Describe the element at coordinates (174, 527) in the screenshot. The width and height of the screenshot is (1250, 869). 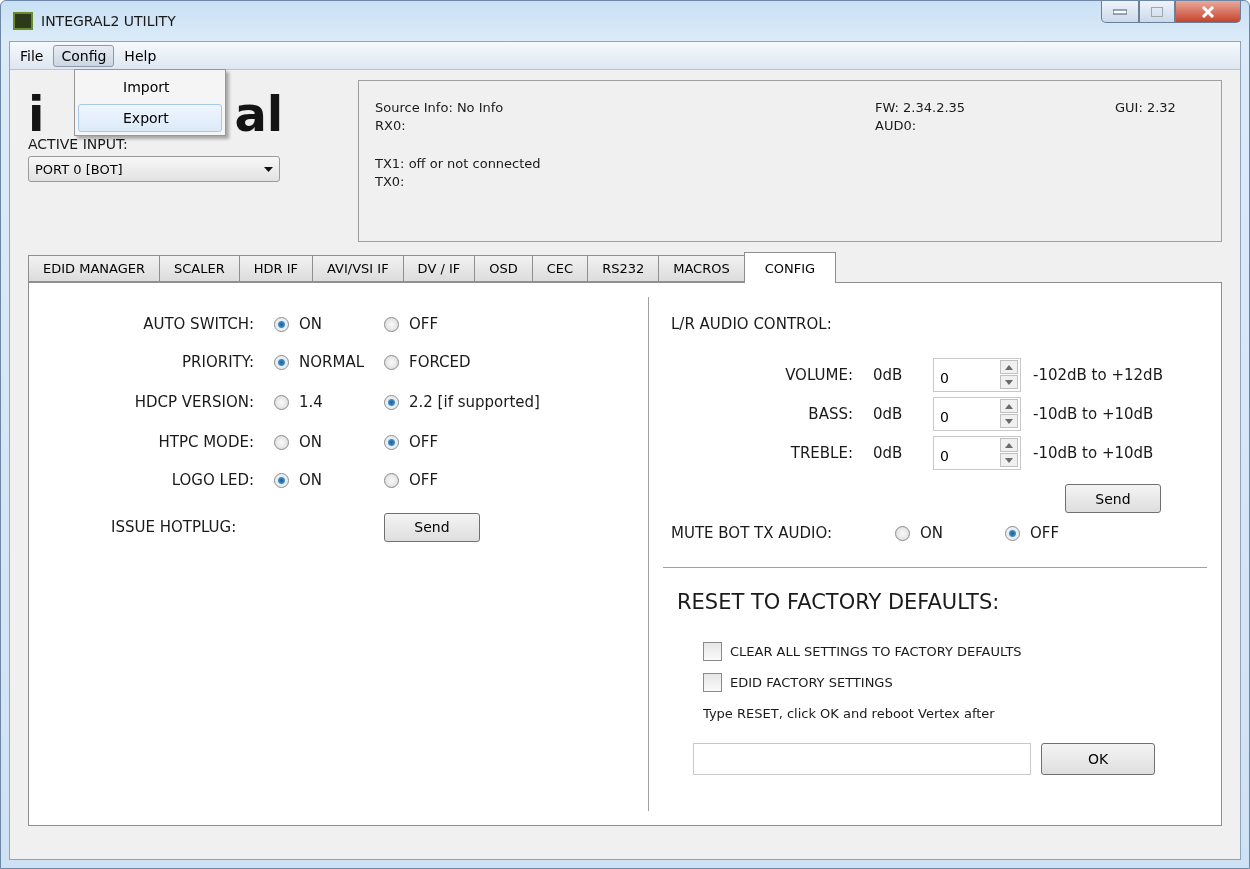
I see `setting-label: ISSUE HOTPLUG:` at that location.